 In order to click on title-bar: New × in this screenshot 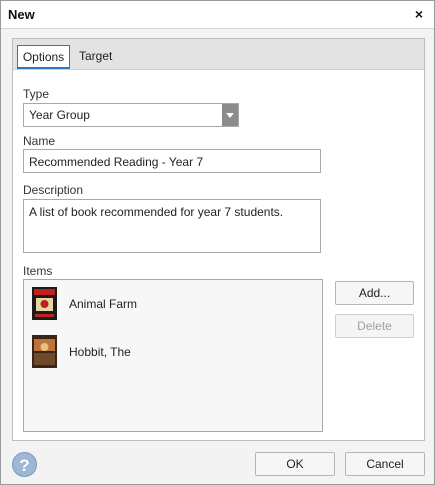, I will do `click(217, 15)`.